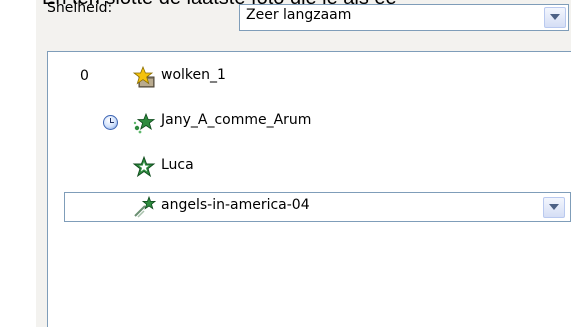 This screenshot has width=571, height=327. What do you see at coordinates (404, 17) in the screenshot?
I see `speed-dropdown: Zeer langzaam` at bounding box center [404, 17].